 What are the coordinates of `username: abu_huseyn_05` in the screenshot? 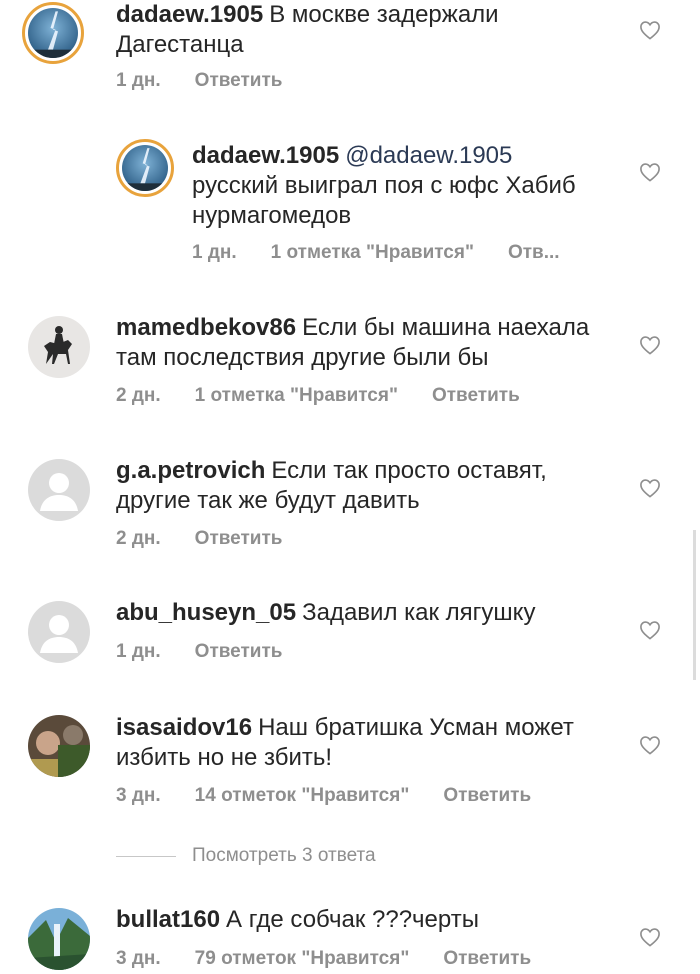 It's located at (206, 612).